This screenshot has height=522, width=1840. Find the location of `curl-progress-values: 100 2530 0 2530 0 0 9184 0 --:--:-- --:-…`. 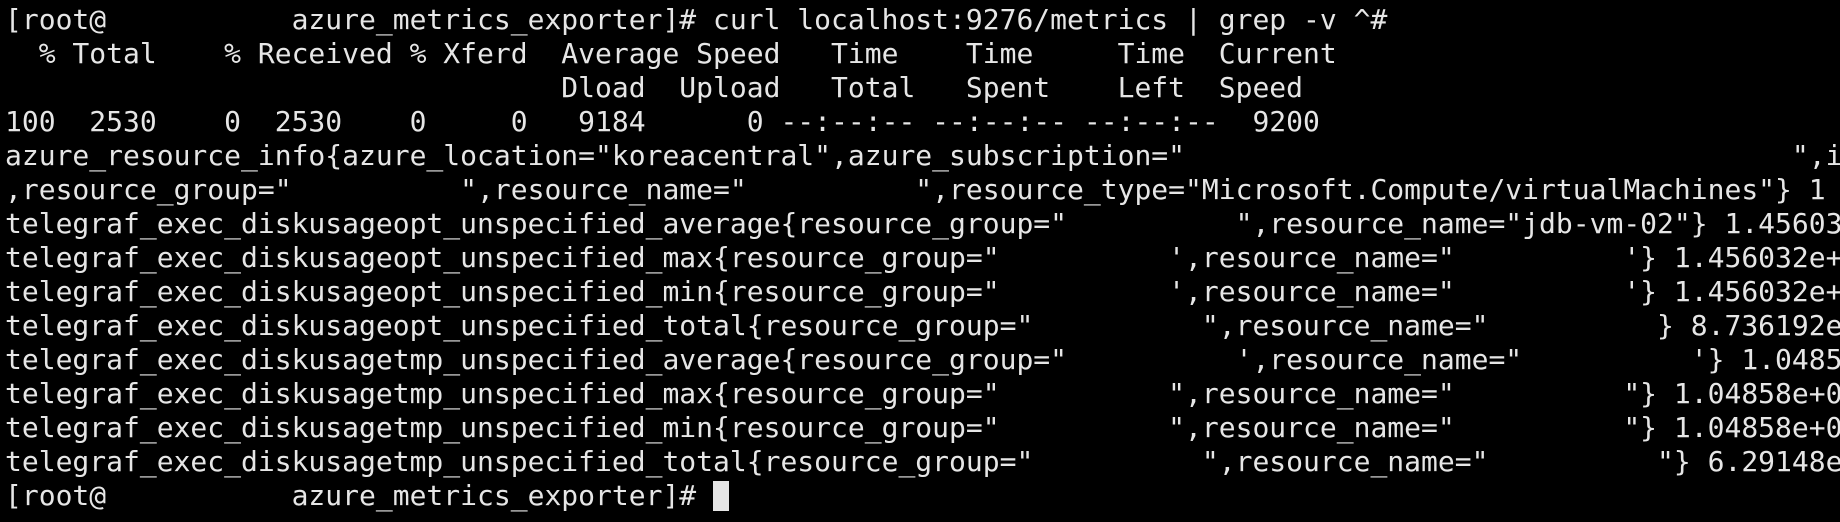

curl-progress-values: 100 2530 0 2530 0 0 9184 0 --:--:-- --:-… is located at coordinates (662, 121).